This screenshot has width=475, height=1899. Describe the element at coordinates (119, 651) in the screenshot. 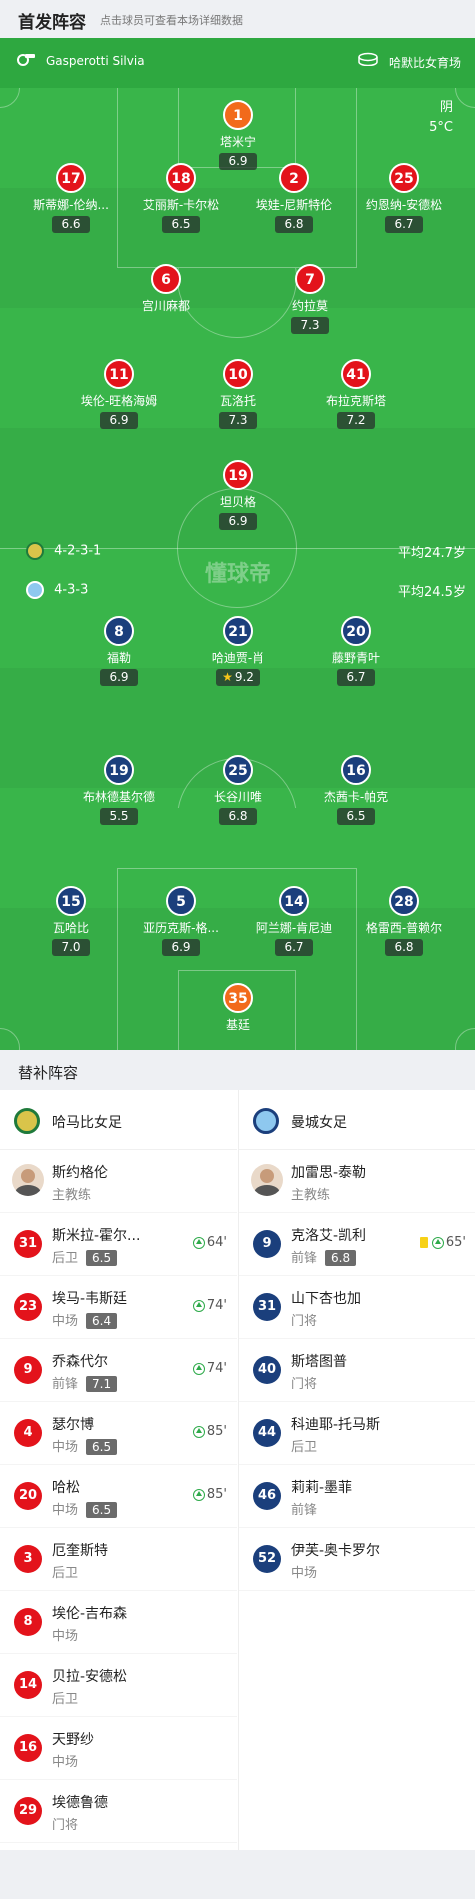

I see `away-player: 8 福勒 6.9` at that location.